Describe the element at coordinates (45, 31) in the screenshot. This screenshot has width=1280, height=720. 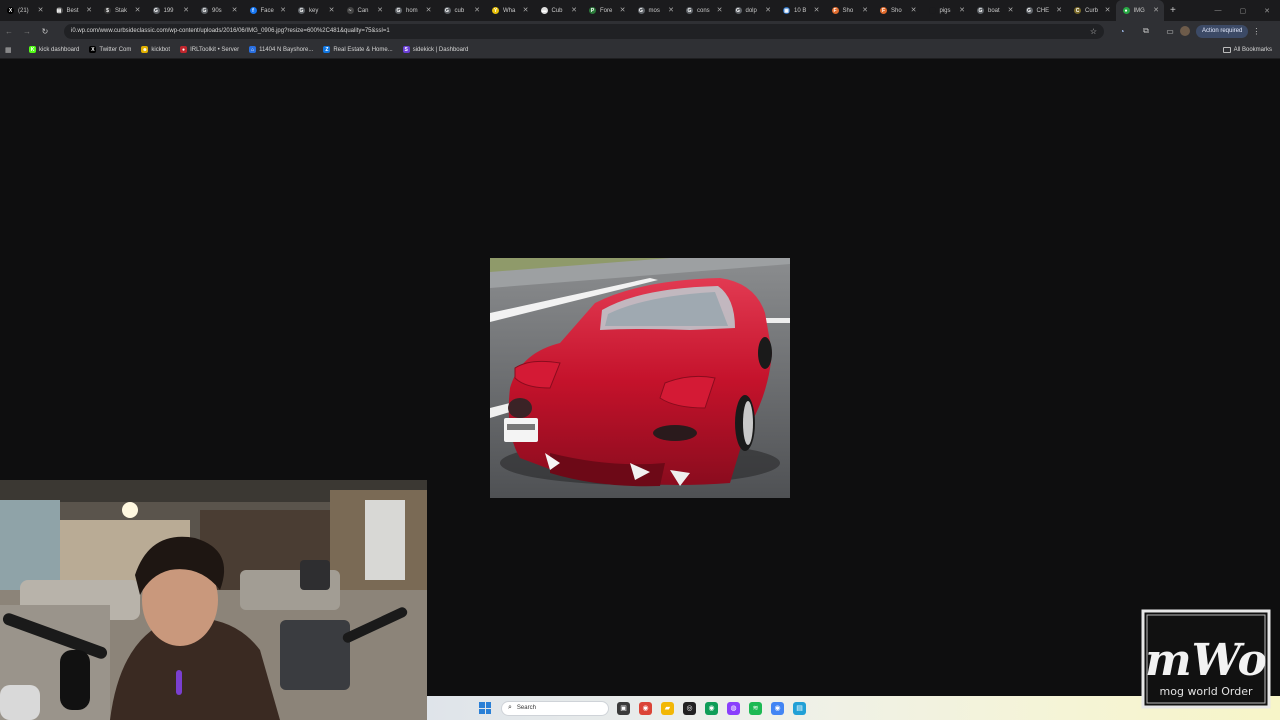
I see `reload-icon: ↻` at that location.